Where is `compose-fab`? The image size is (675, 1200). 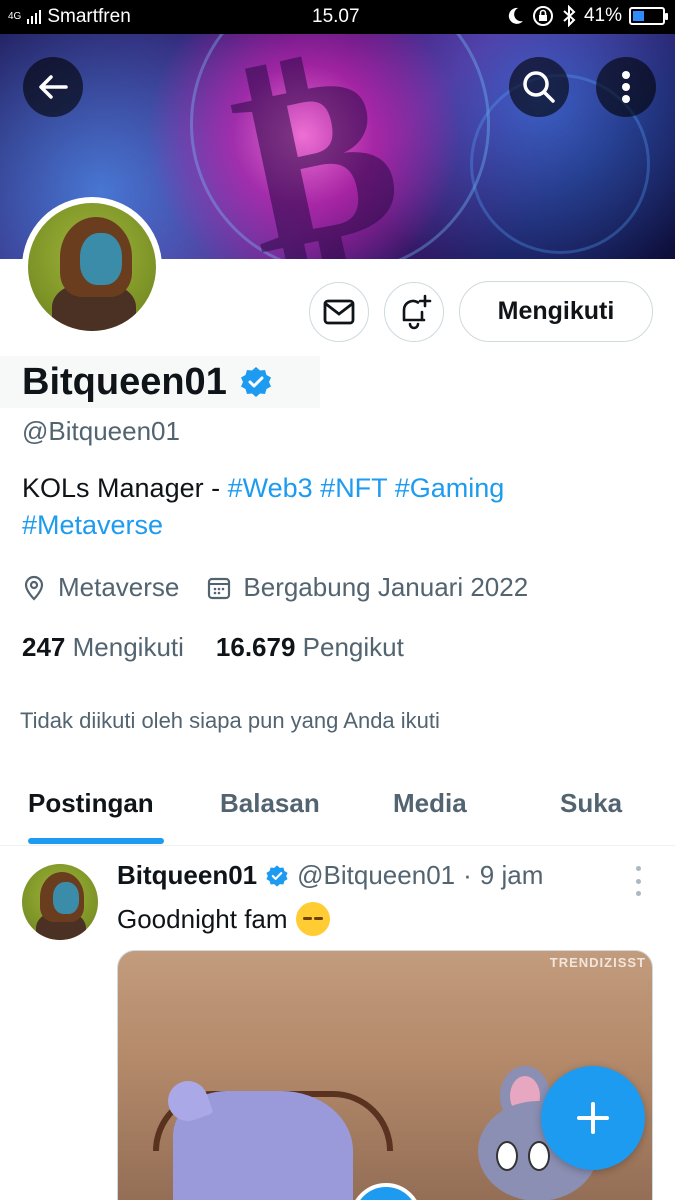 compose-fab is located at coordinates (593, 1118).